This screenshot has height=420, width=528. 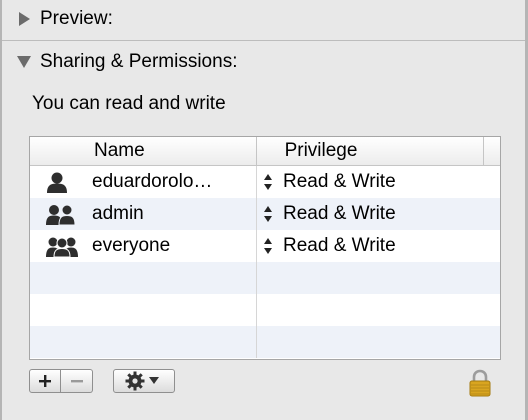 I want to click on minus-icon, so click(x=76, y=381).